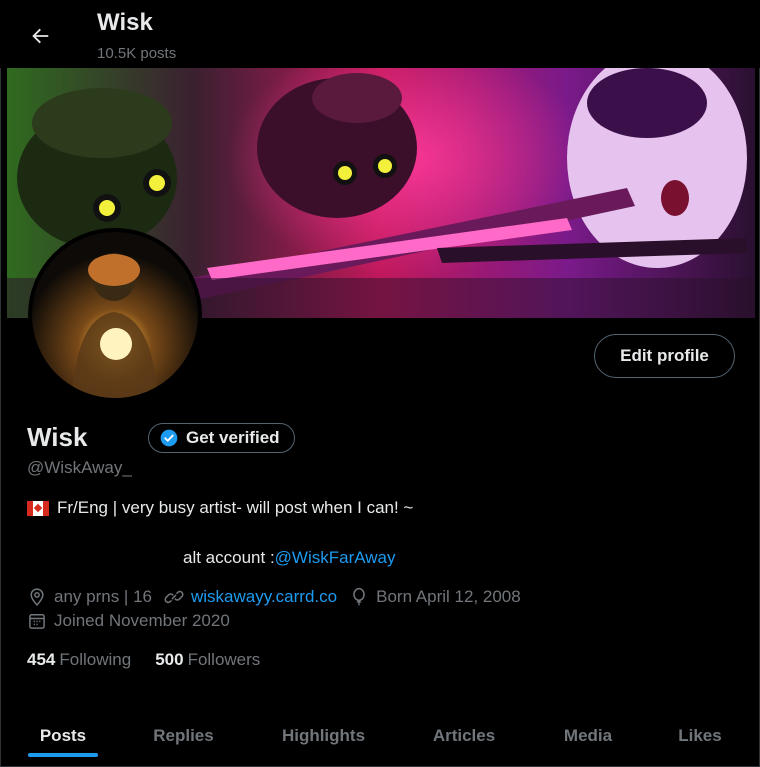 This screenshot has height=767, width=760. Describe the element at coordinates (125, 22) in the screenshot. I see `header-title: Wisk` at that location.